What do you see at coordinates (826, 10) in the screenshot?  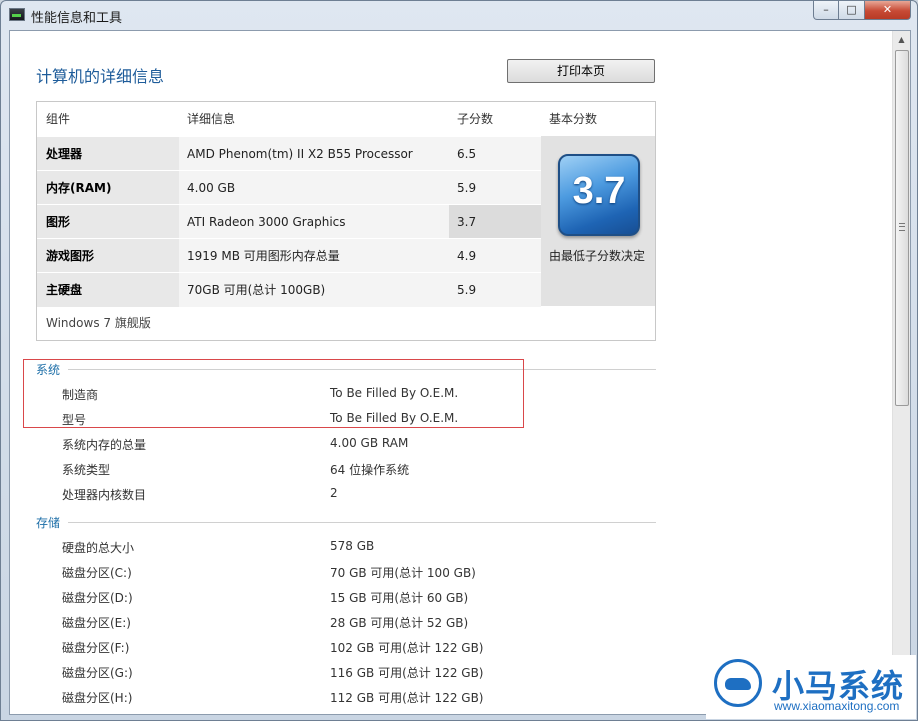 I see `minimize-button: –` at bounding box center [826, 10].